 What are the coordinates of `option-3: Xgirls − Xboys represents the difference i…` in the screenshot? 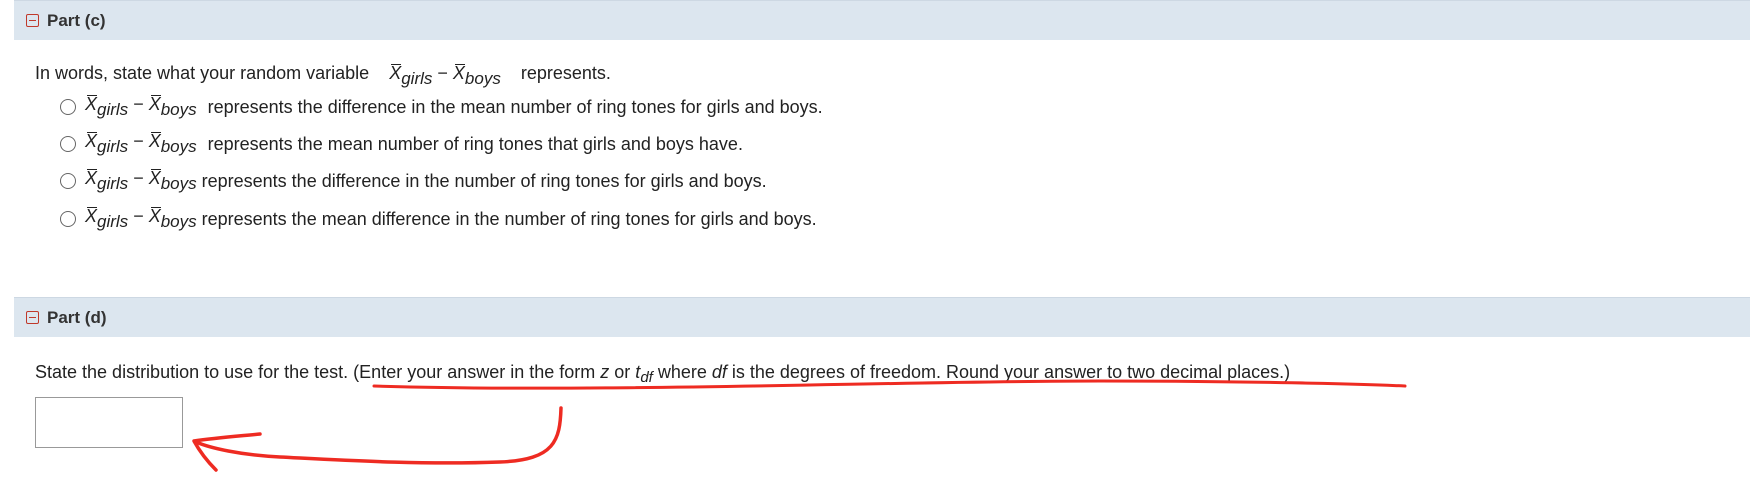 It's located at (413, 181).